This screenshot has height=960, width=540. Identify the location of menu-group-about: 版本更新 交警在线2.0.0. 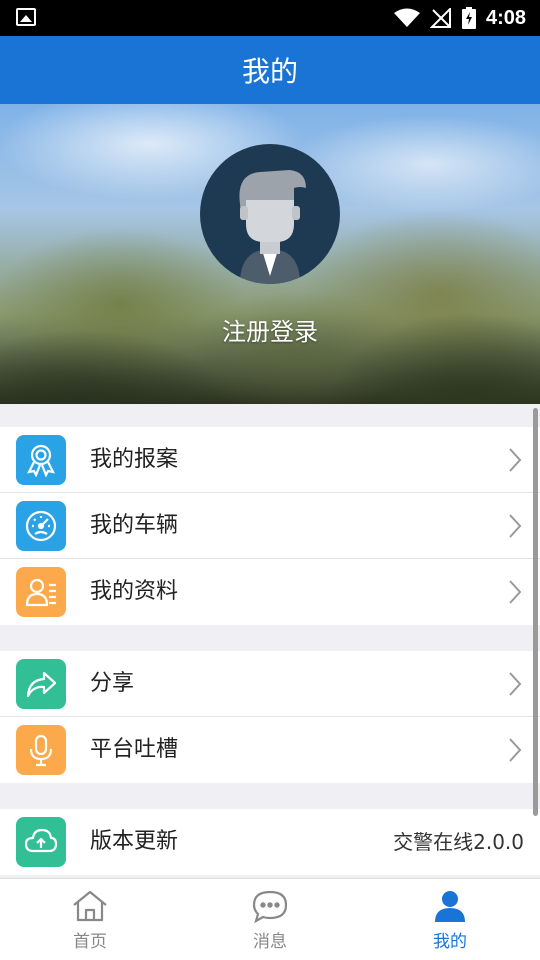
(270, 842).